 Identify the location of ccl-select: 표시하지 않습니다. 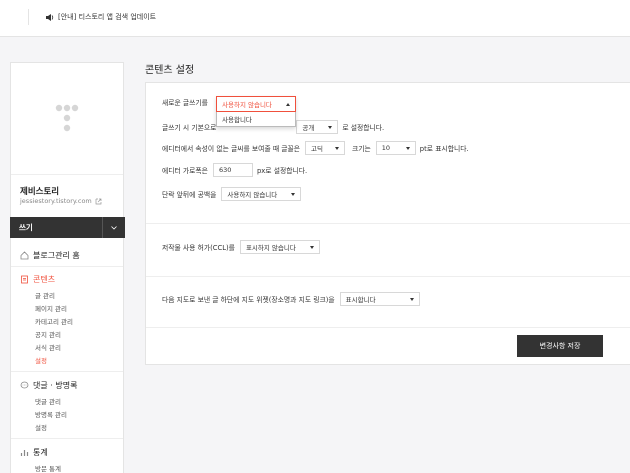
(279, 247).